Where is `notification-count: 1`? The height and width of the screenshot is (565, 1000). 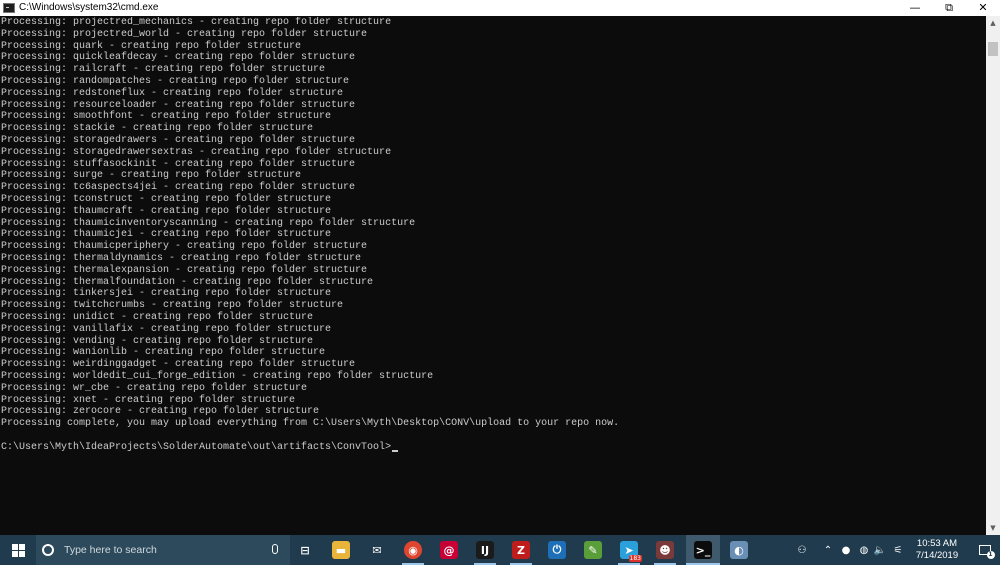 notification-count: 1 is located at coordinates (990, 555).